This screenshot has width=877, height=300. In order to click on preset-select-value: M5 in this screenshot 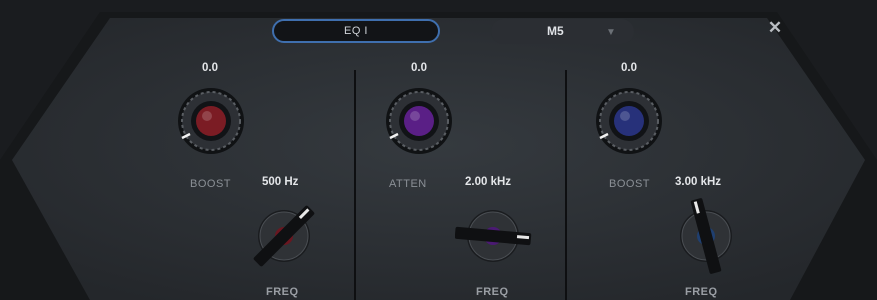, I will do `click(555, 31)`.